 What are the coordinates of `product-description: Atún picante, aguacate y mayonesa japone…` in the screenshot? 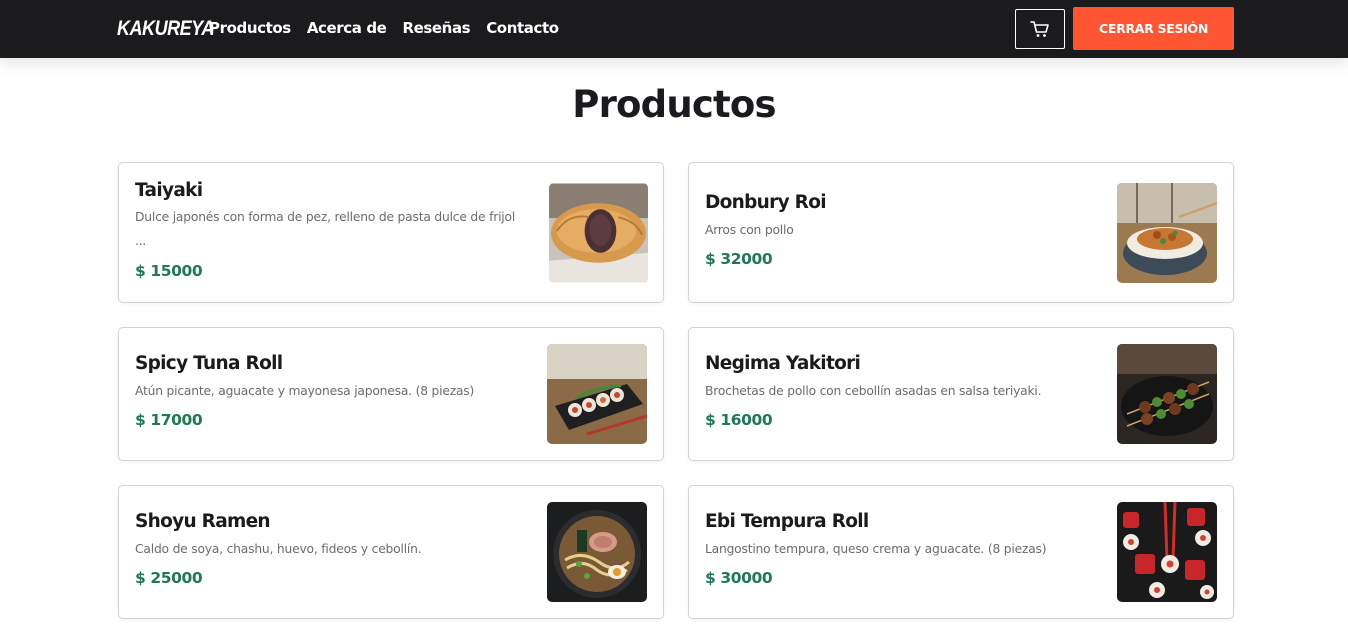 It's located at (305, 391).